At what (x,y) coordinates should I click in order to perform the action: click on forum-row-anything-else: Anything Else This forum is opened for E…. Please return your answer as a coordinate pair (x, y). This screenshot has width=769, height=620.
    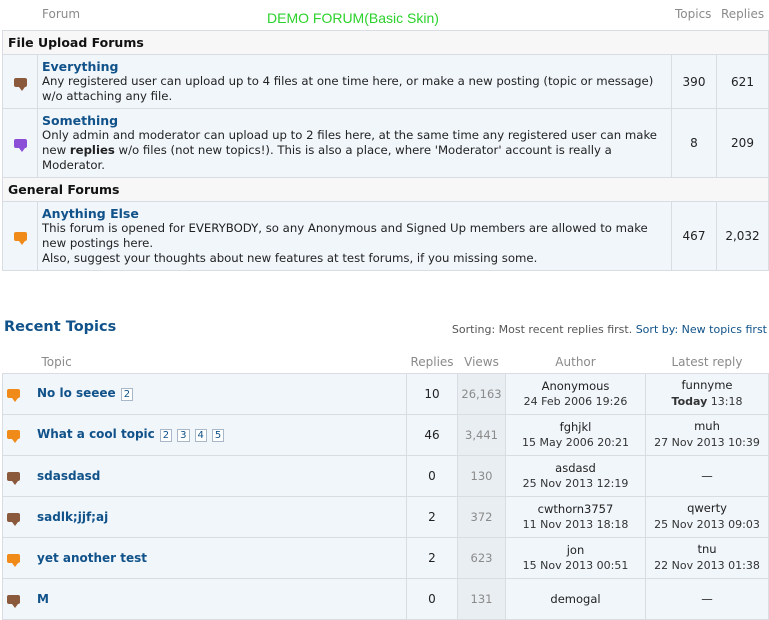
    Looking at the image, I should click on (385, 236).